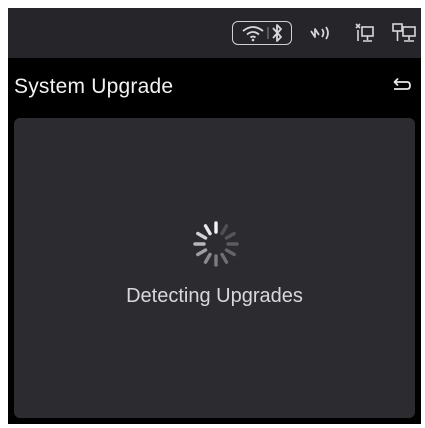  I want to click on bluetooth-icon, so click(277, 33).